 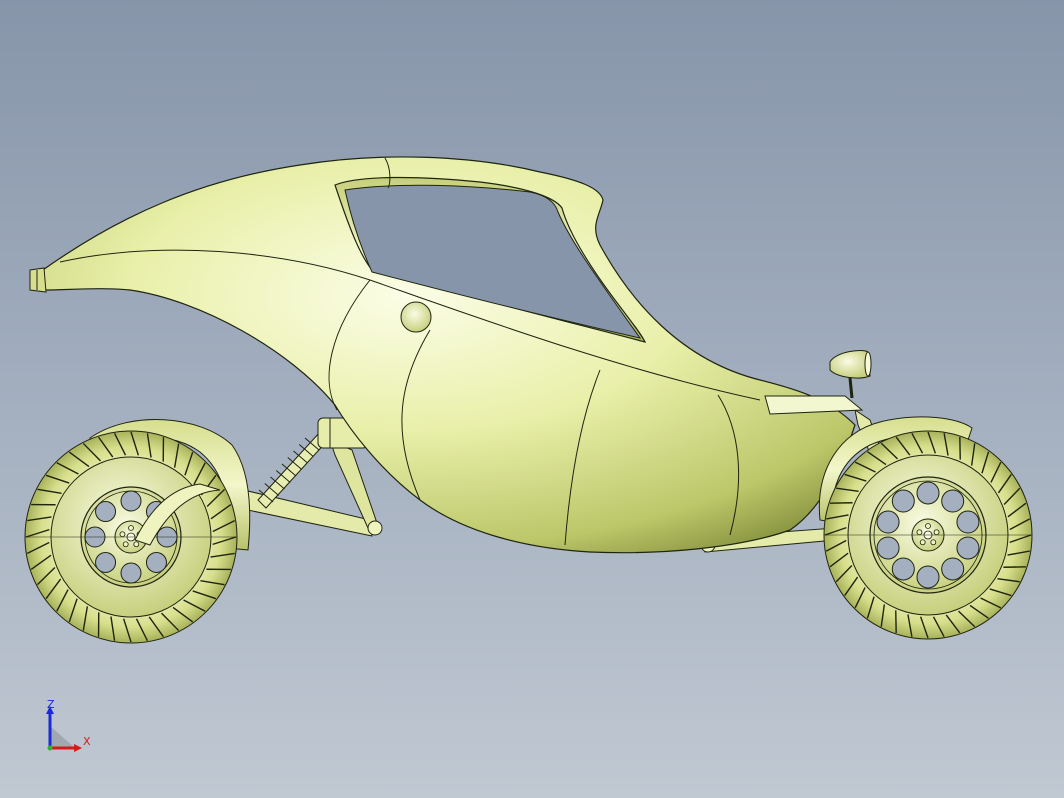 I want to click on front-wheel, so click(x=928, y=535).